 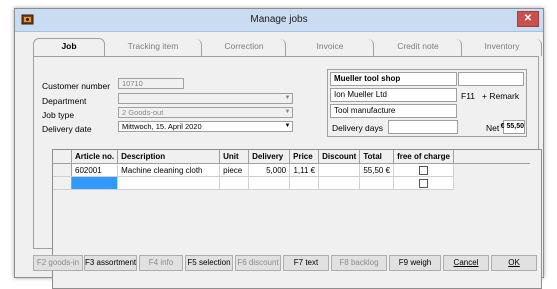 What do you see at coordinates (359, 263) in the screenshot?
I see `backlog-button: F8 backlog` at bounding box center [359, 263].